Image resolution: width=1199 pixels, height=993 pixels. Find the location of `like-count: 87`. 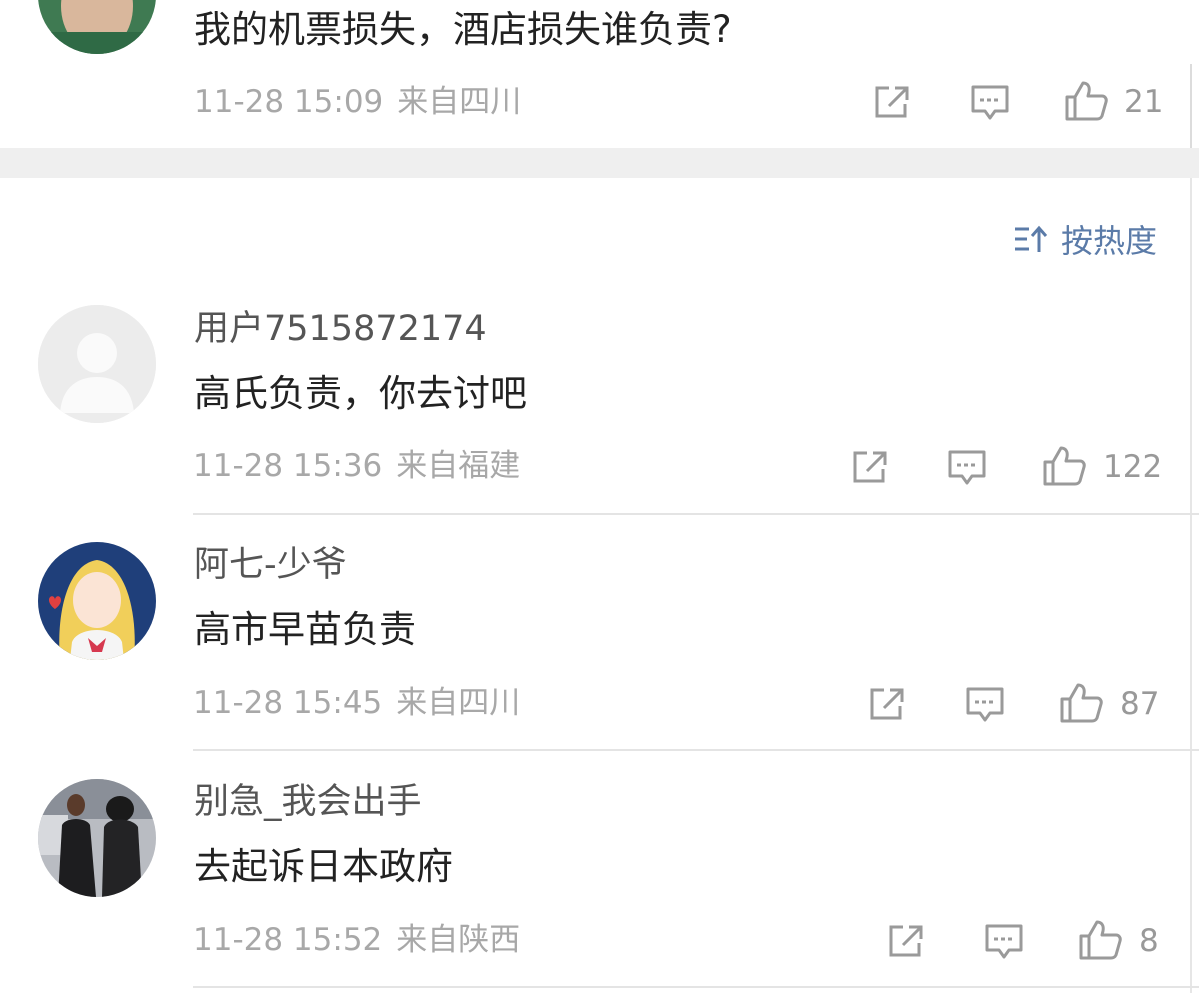

like-count: 87 is located at coordinates (1140, 704).